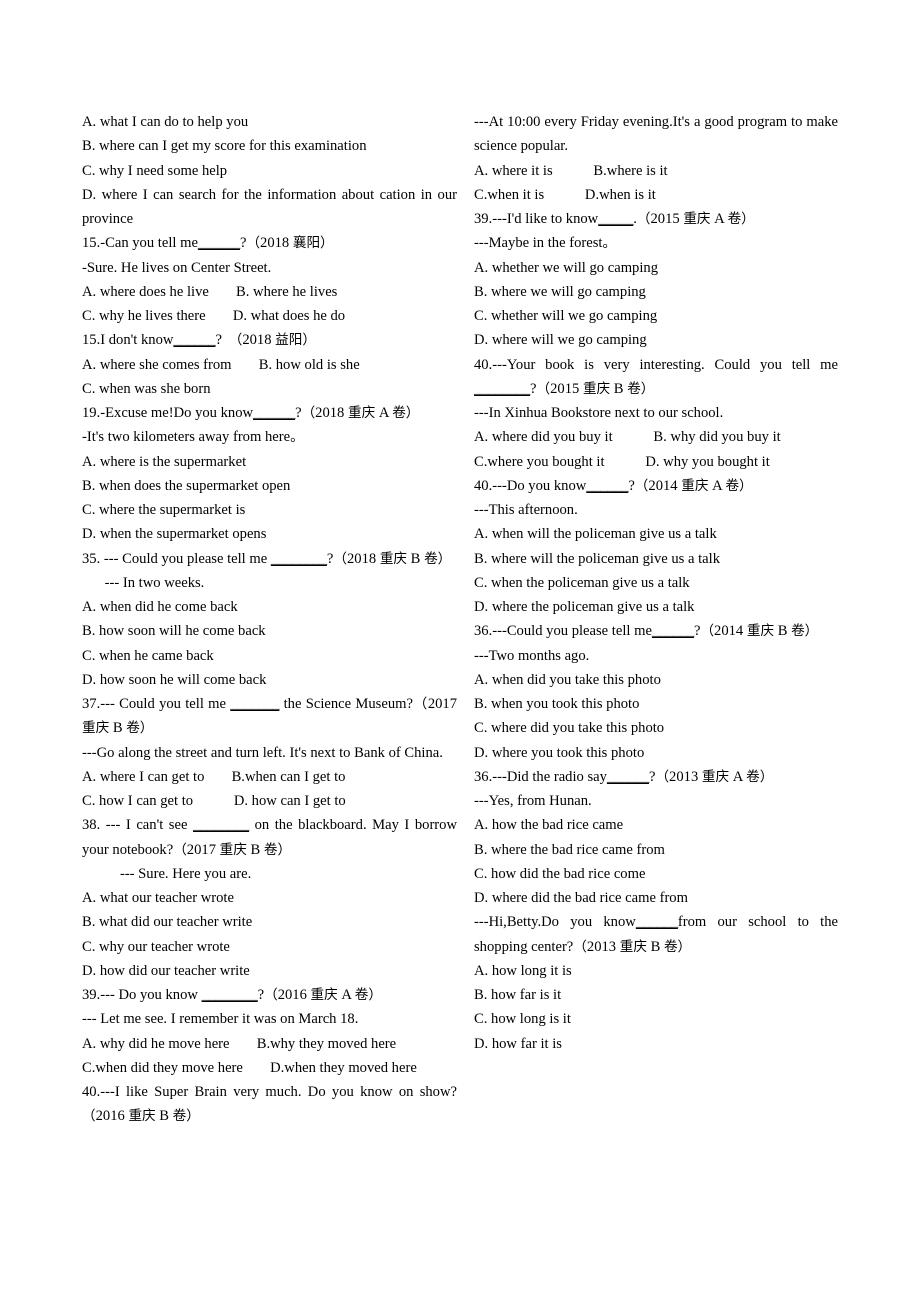 The width and height of the screenshot is (920, 1302). Describe the element at coordinates (582, 582) in the screenshot. I see `option-line: C. when the policeman give us a talk` at that location.